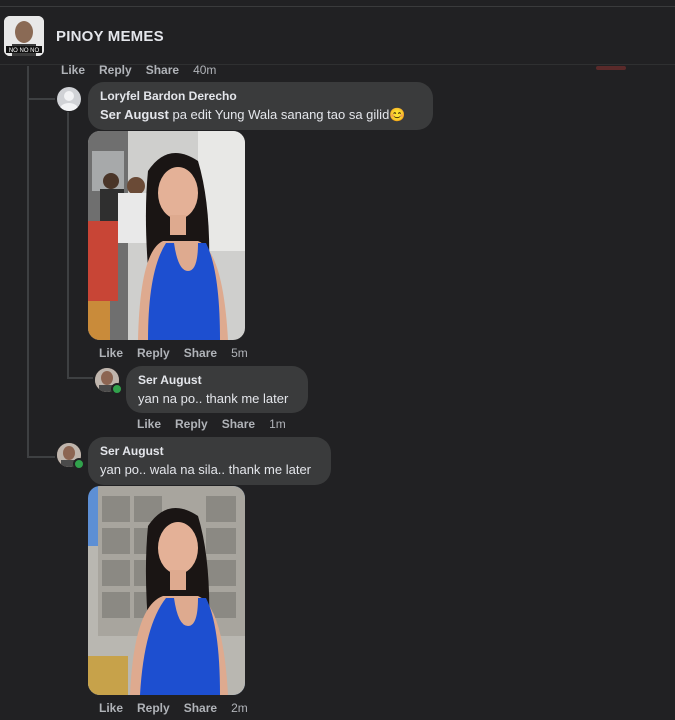  What do you see at coordinates (239, 353) in the screenshot?
I see `comment-time: 5m` at bounding box center [239, 353].